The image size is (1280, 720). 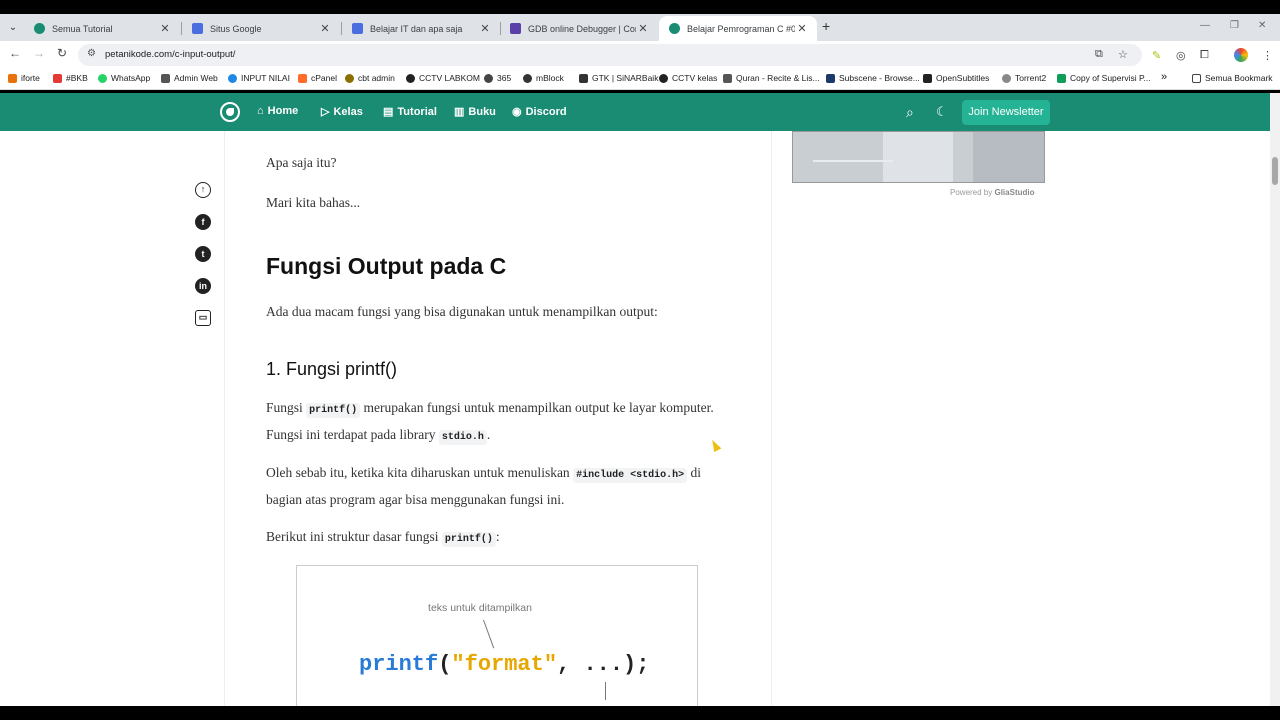 What do you see at coordinates (283, 111) in the screenshot?
I see `nav-label: Home` at bounding box center [283, 111].